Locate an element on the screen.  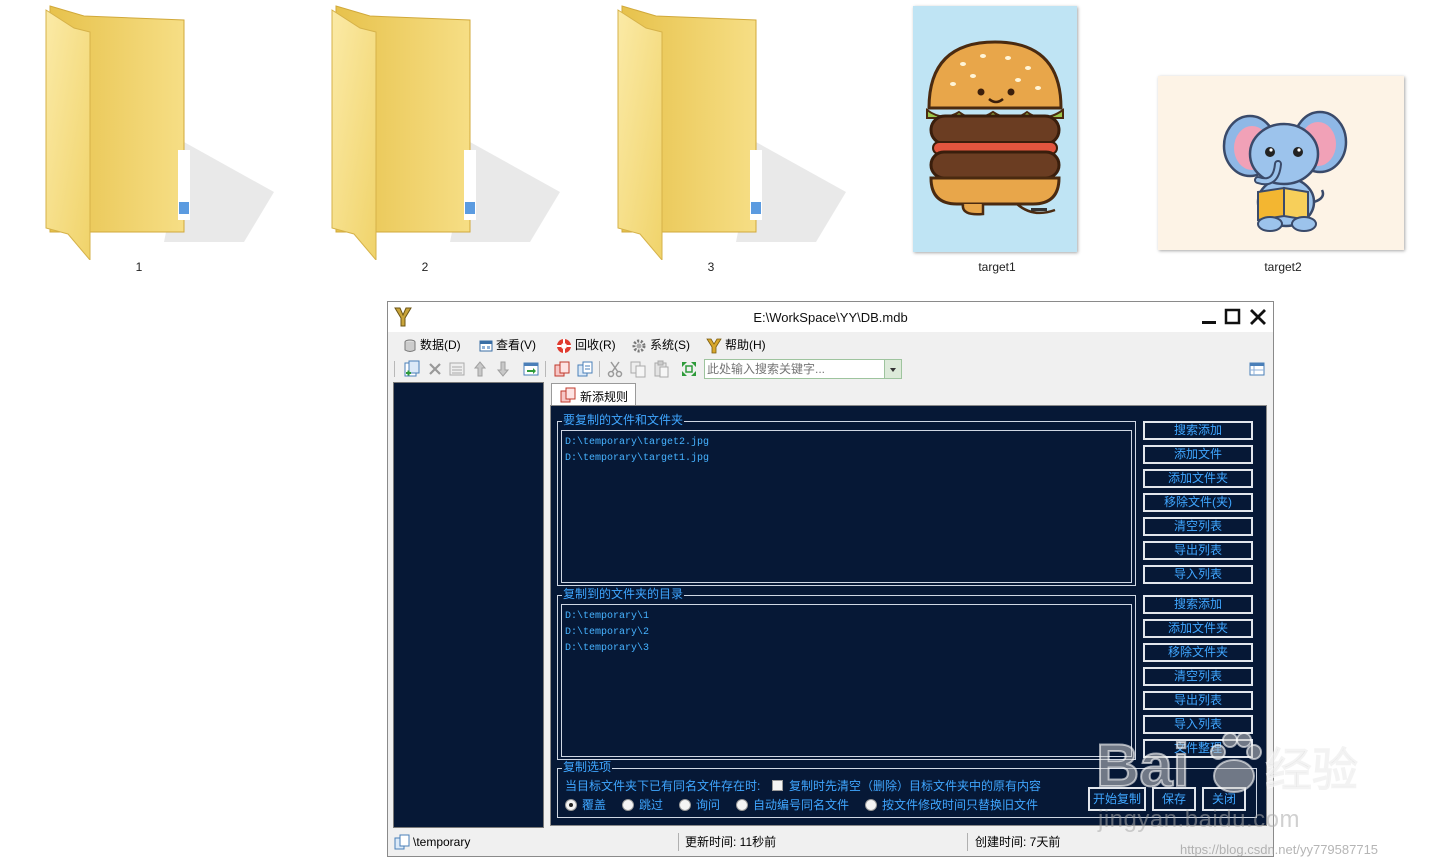
copy-icon is located at coordinates (638, 369).